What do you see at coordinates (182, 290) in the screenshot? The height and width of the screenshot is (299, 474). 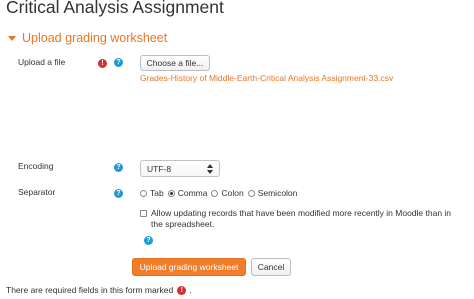 I see `required-icon-inline: !` at bounding box center [182, 290].